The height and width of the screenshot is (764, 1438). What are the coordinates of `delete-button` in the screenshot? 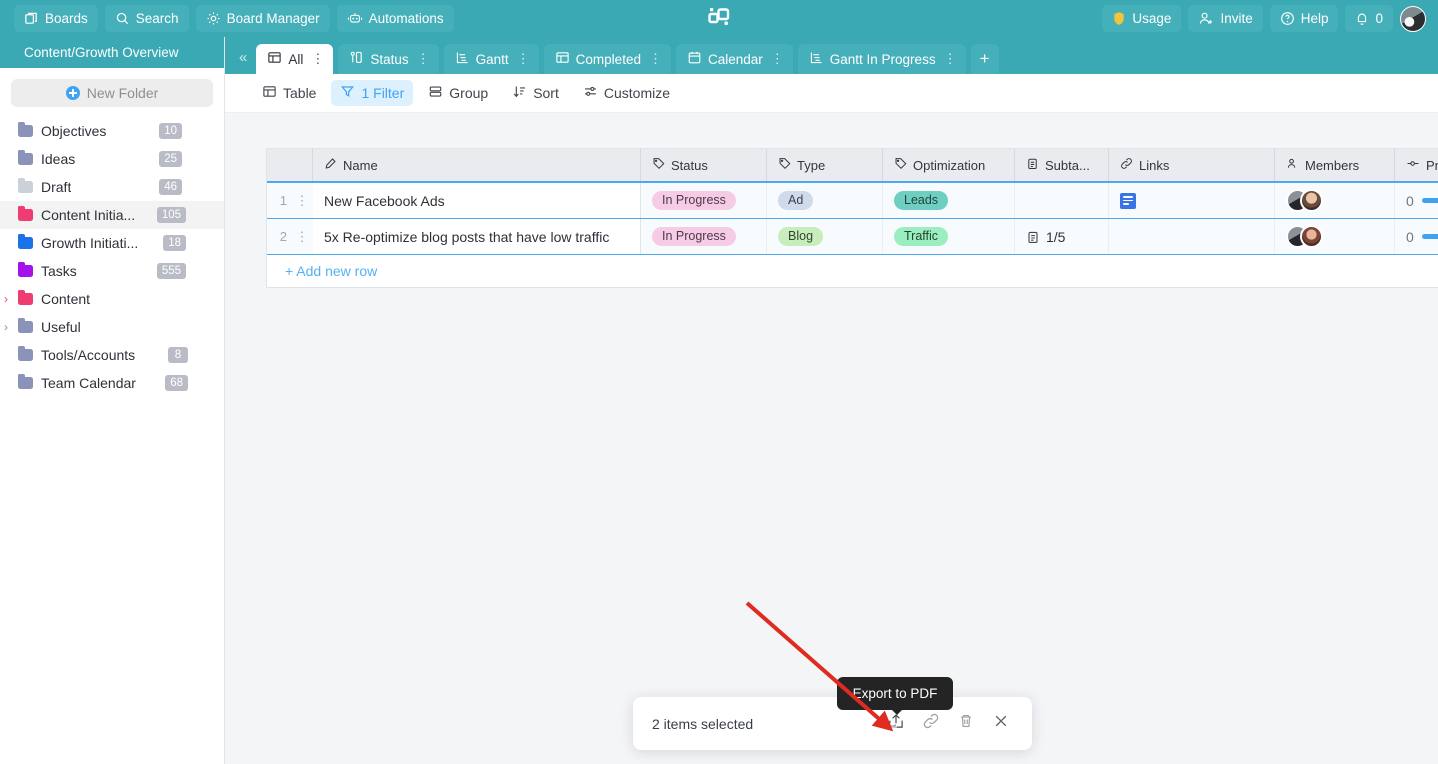 It's located at (966, 723).